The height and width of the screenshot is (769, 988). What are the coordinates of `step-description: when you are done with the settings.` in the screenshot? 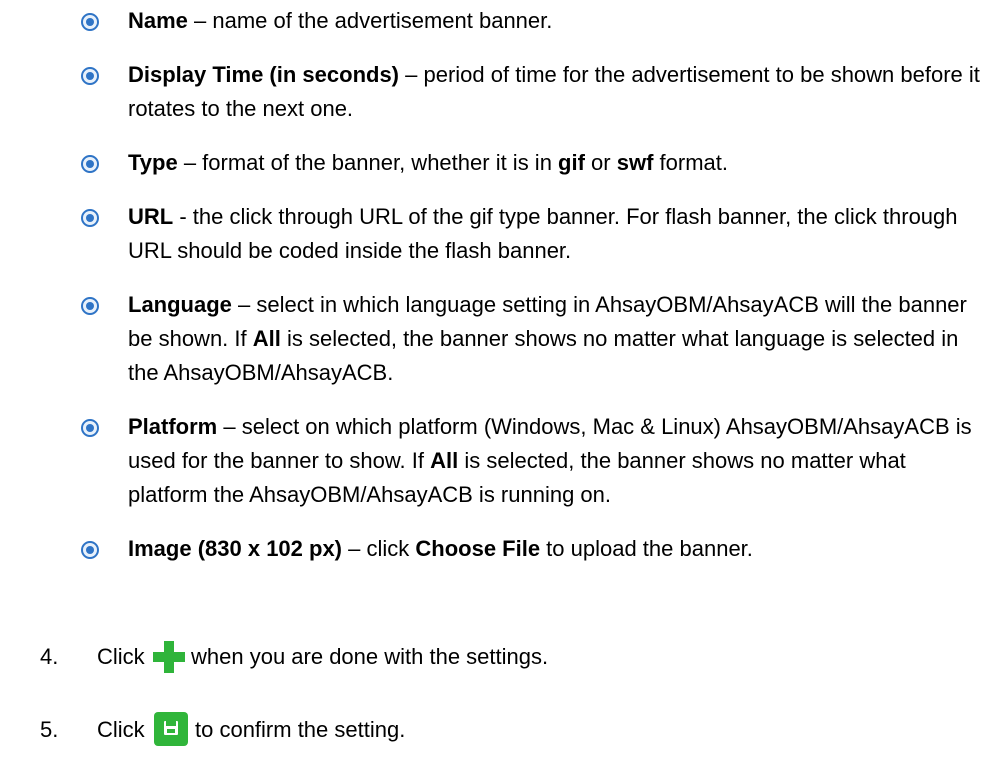 It's located at (370, 656).